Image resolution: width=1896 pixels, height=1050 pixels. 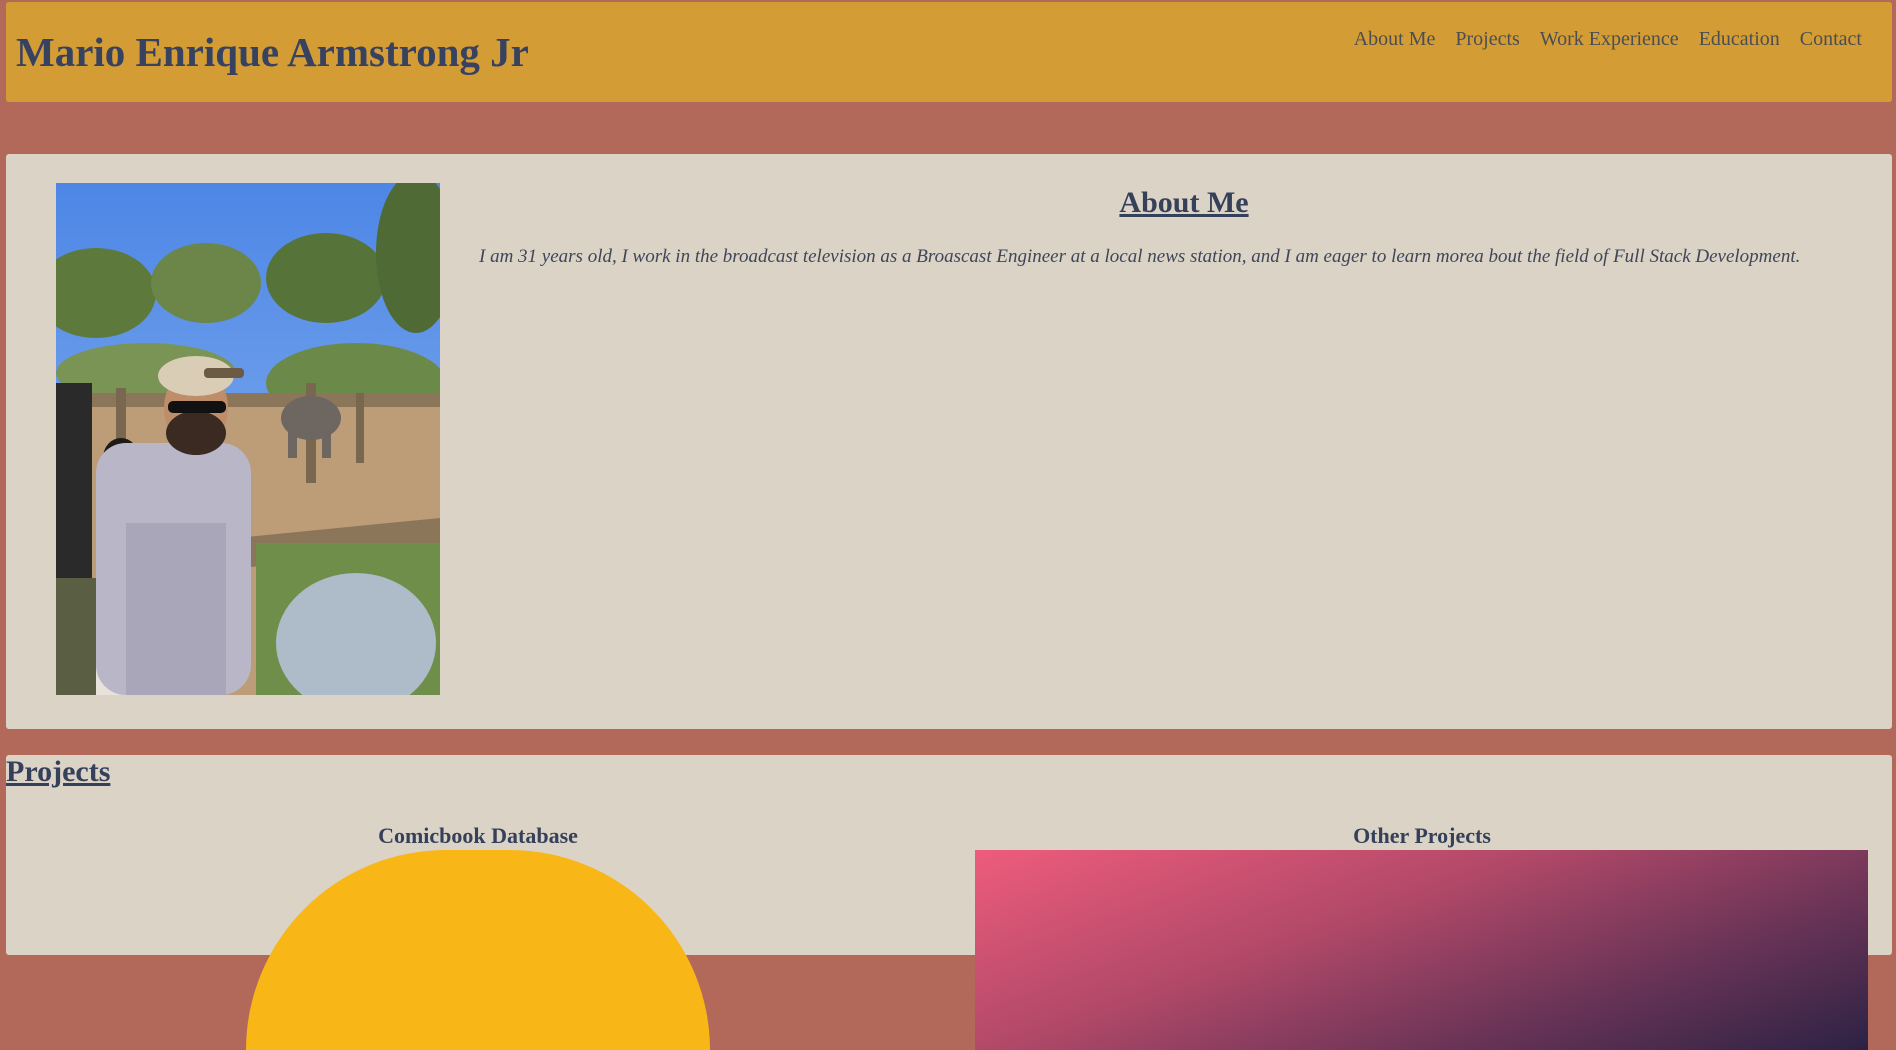 I want to click on nav-link-education: Education, so click(x=1739, y=39).